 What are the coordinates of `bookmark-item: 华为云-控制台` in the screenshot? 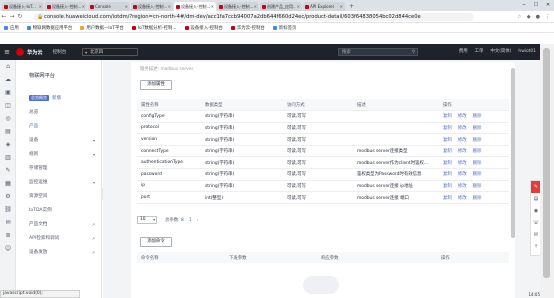 It's located at (247, 28).